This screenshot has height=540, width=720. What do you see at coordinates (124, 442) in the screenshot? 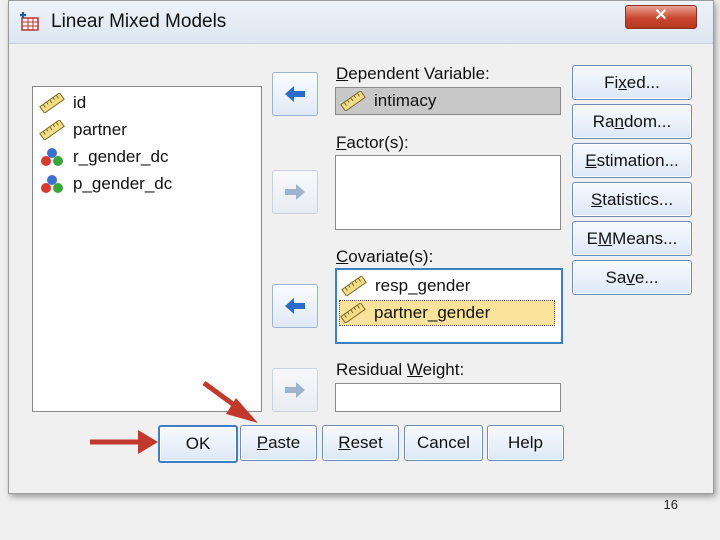
I see `red-arrow-to-ok` at bounding box center [124, 442].